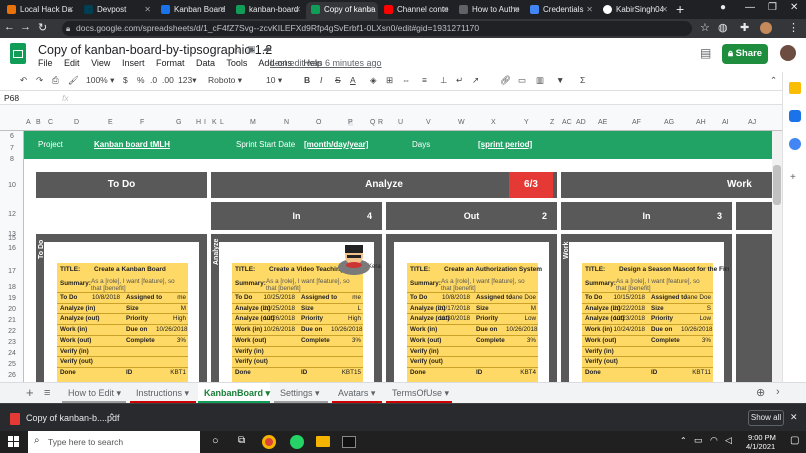 This screenshot has width=806, height=453. What do you see at coordinates (725, 122) in the screenshot?
I see `col-header: AI` at bounding box center [725, 122].